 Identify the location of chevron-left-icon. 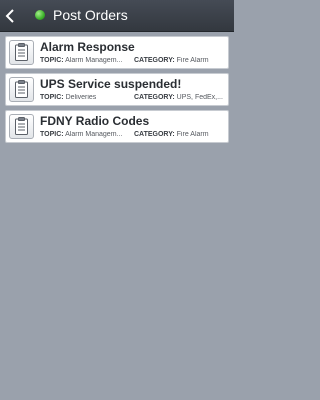
(9, 16).